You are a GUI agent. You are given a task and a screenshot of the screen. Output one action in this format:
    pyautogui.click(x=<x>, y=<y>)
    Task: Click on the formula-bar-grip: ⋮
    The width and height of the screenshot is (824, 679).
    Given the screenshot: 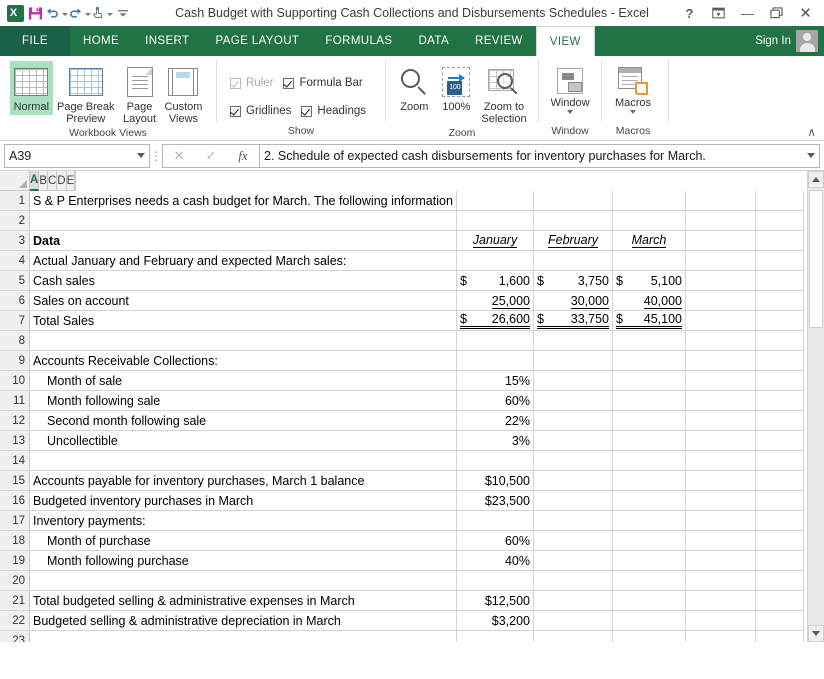 What is the action you would take?
    pyautogui.click(x=156, y=156)
    